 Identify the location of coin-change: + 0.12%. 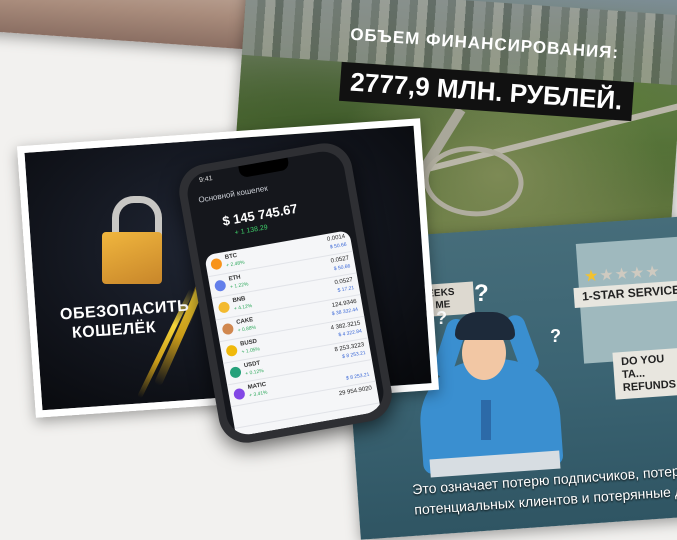
(254, 373).